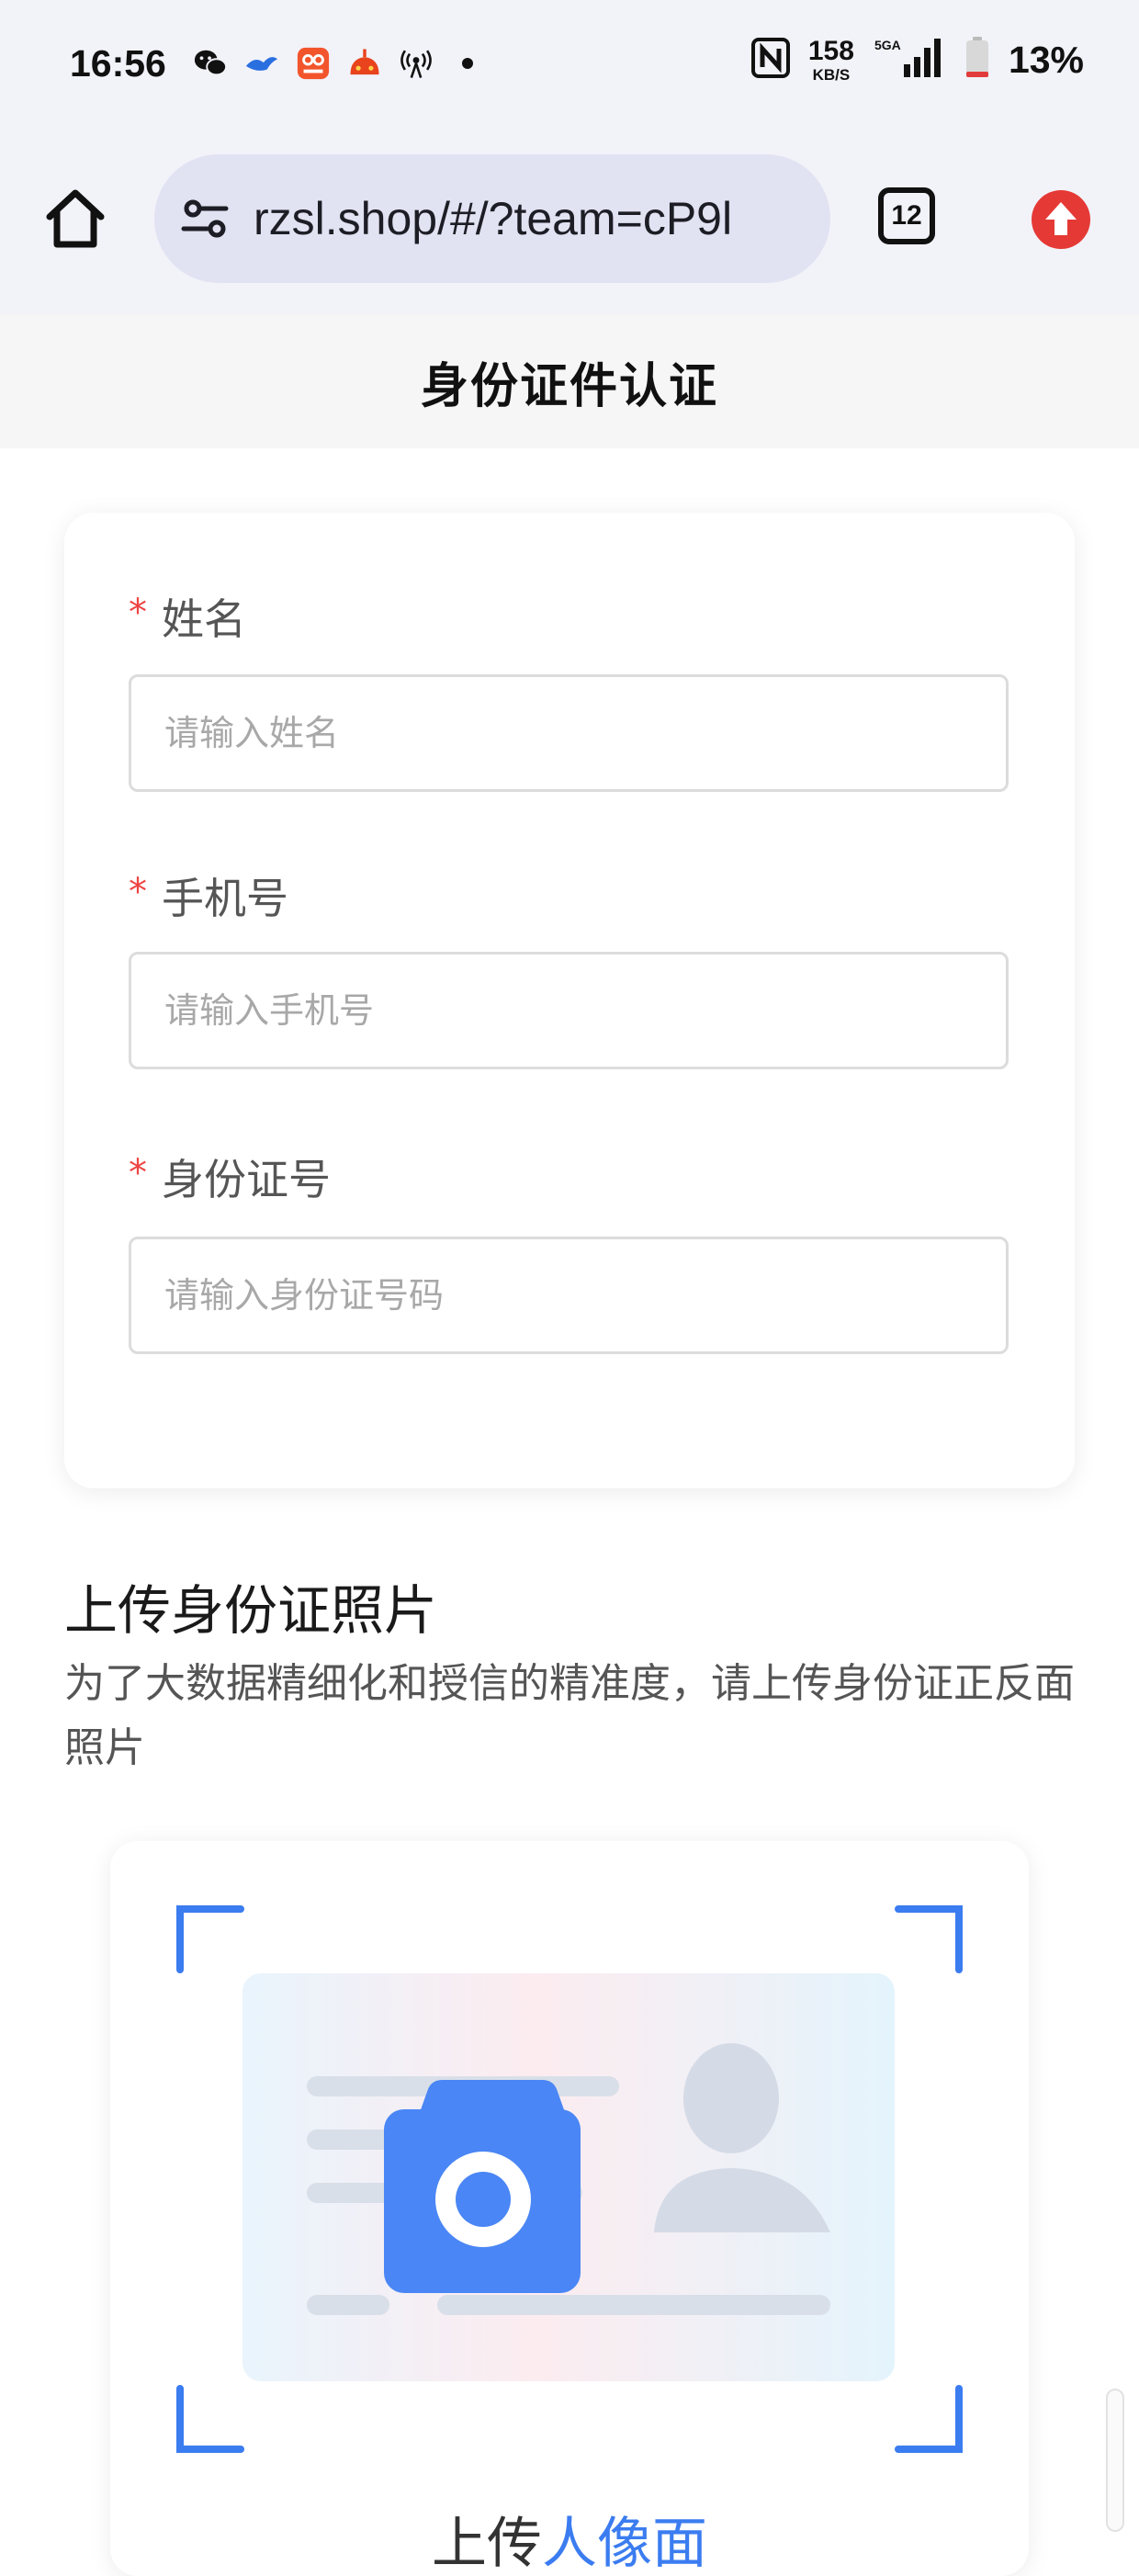  I want to click on wechat-icon, so click(211, 63).